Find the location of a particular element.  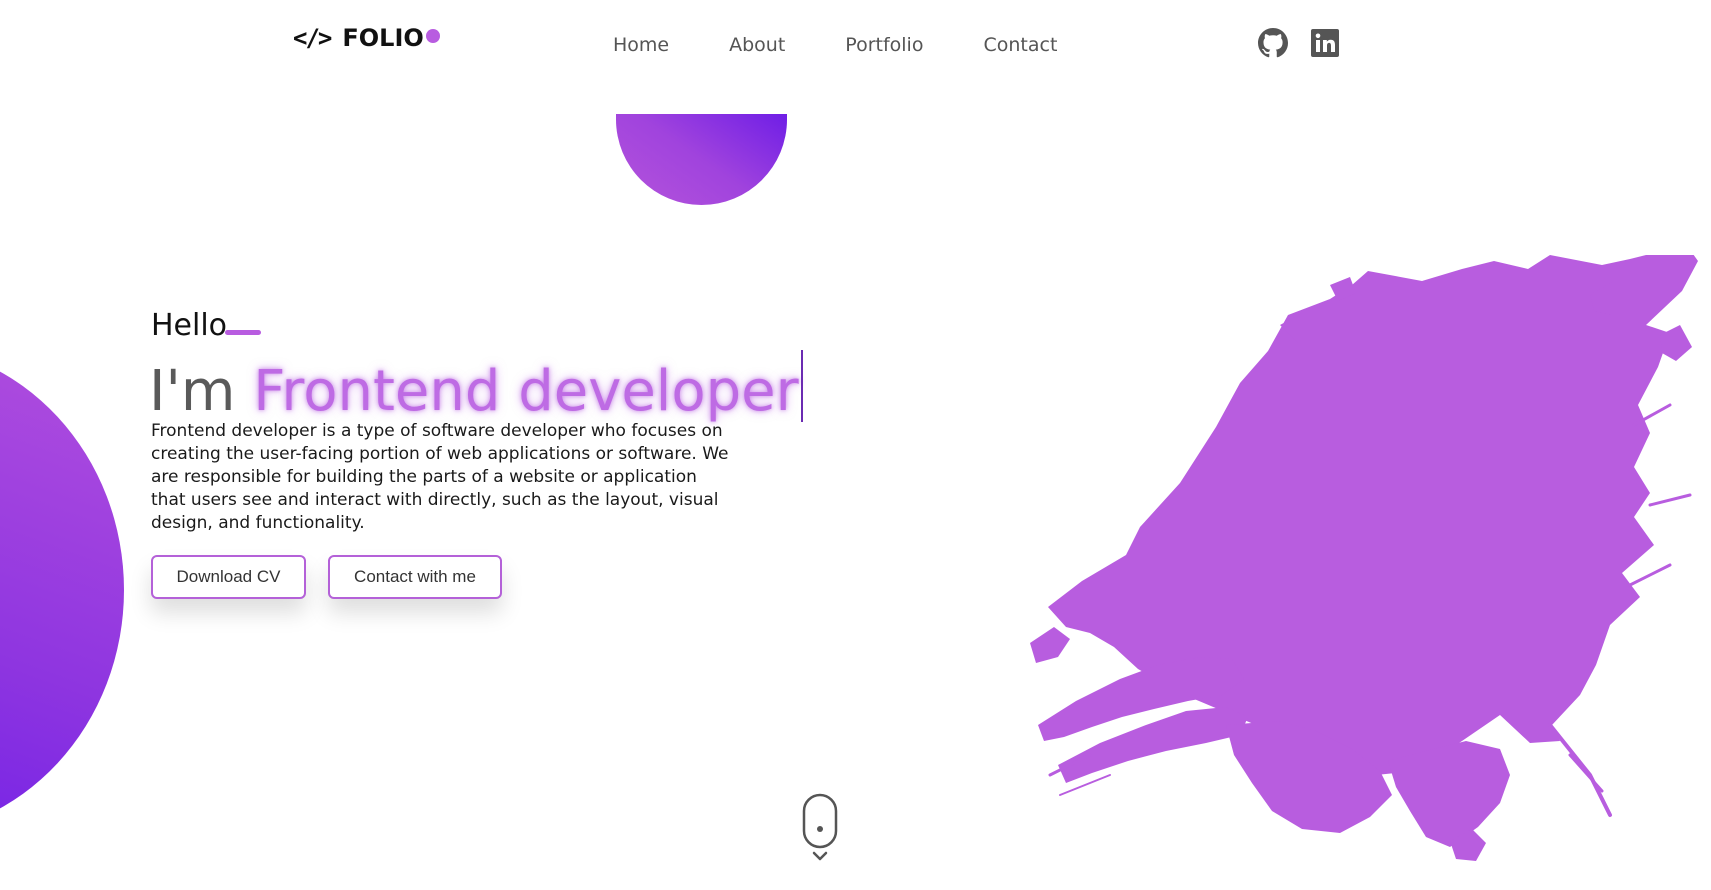

code-icon: </> is located at coordinates (312, 38).